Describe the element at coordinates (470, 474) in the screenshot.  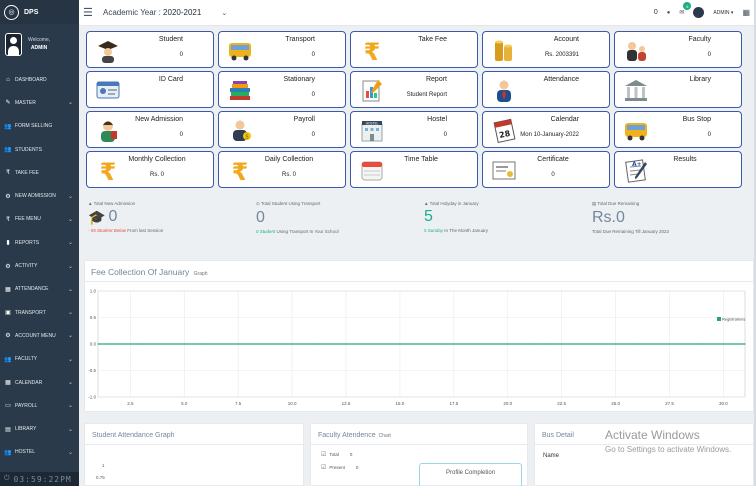
I see `profile-completion-box: Profile Completion` at that location.